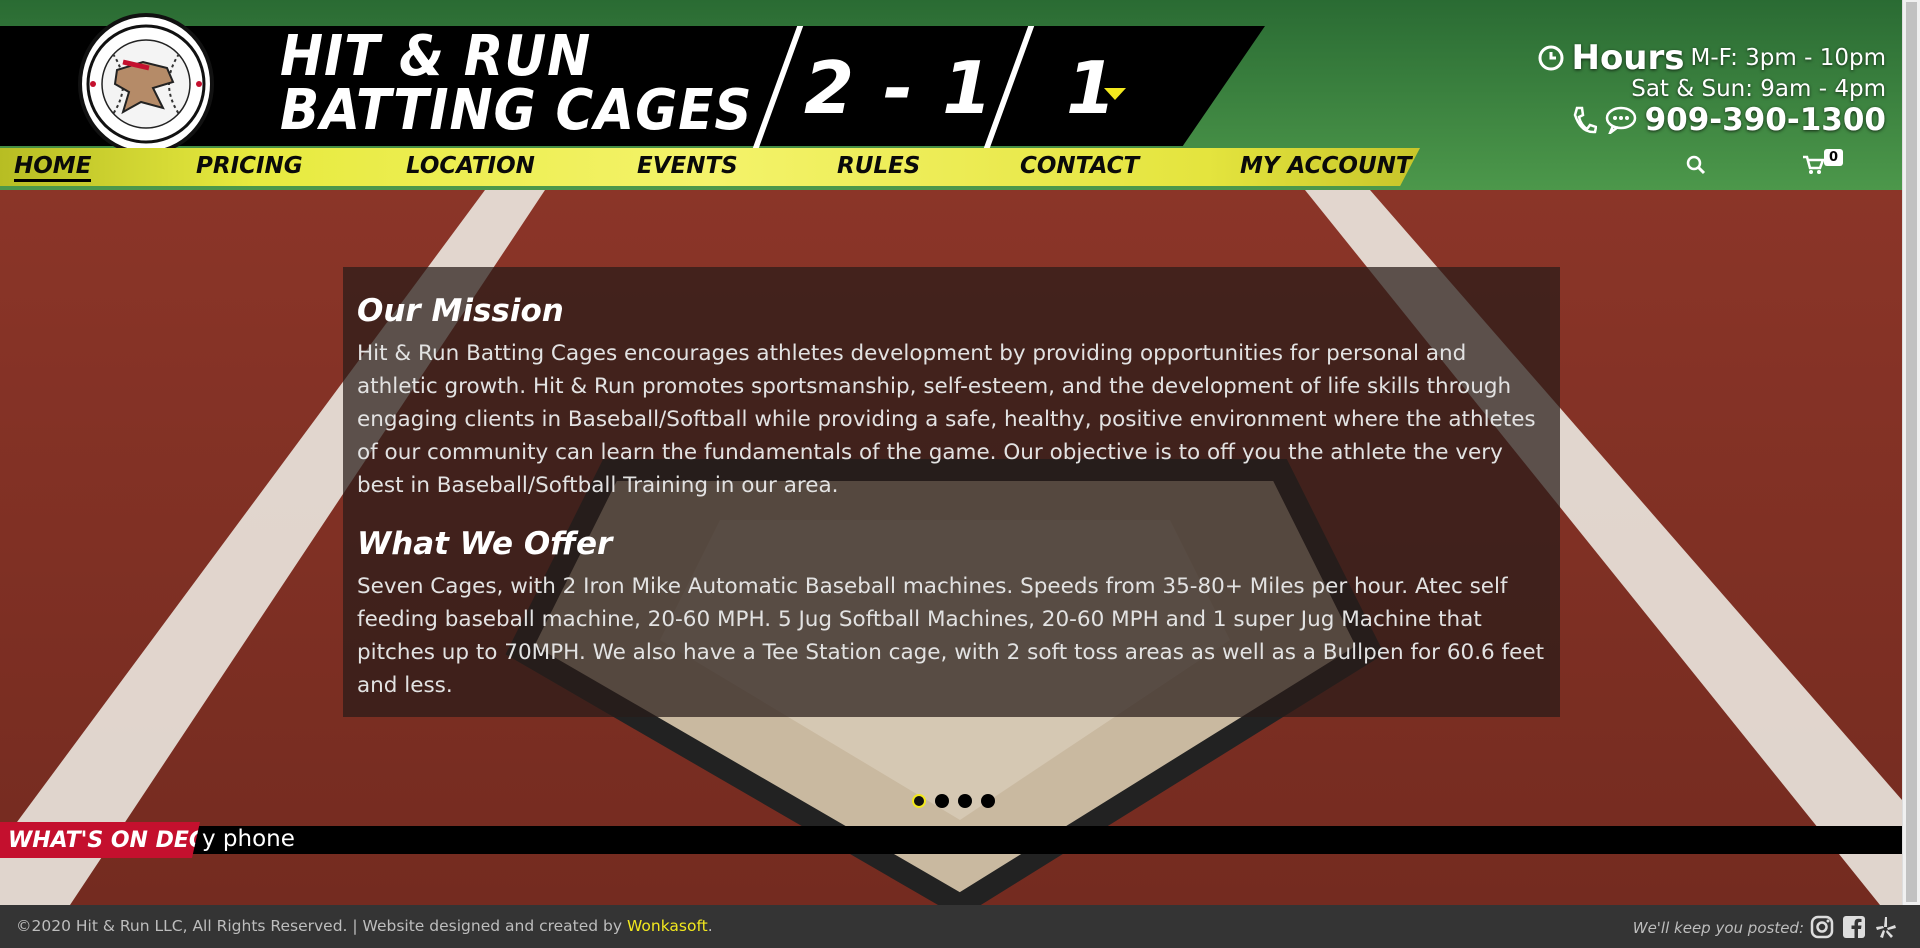 The width and height of the screenshot is (1920, 948). I want to click on offer-heading: What We Offer, so click(485, 544).